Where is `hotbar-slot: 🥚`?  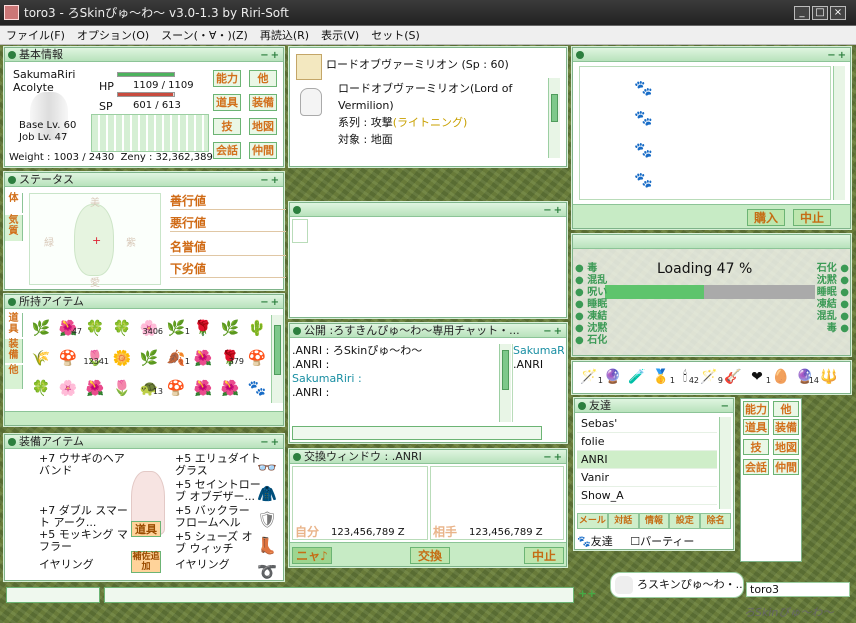 hotbar-slot: 🥚 is located at coordinates (781, 377).